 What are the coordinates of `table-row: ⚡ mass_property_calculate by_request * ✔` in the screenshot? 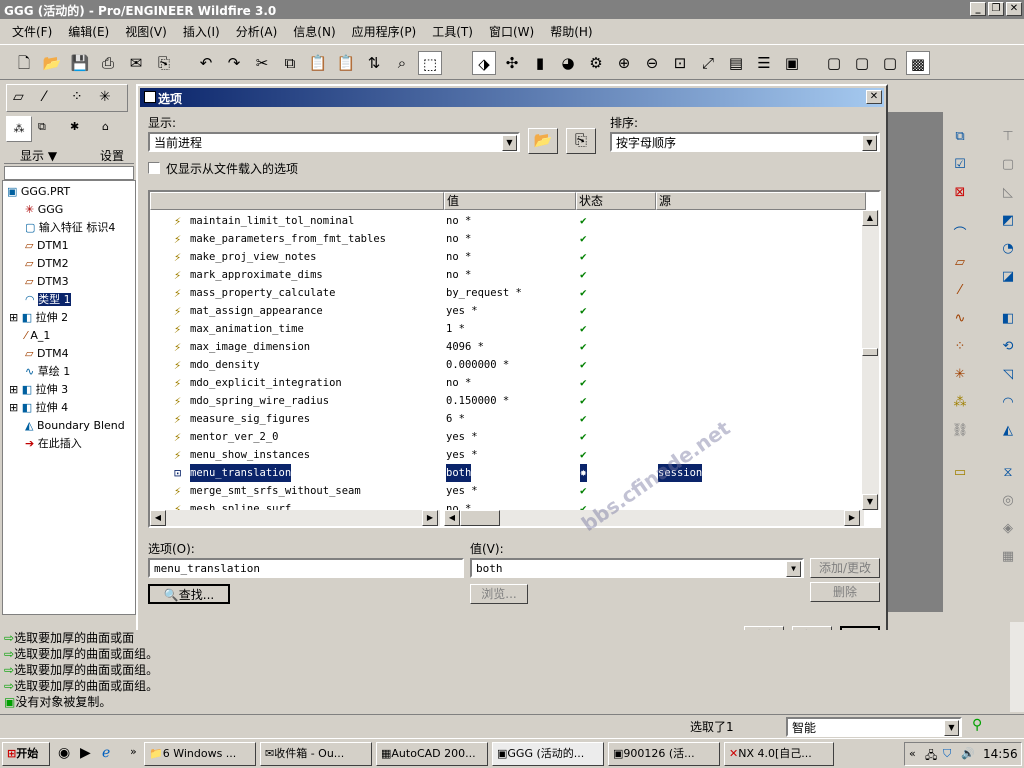 It's located at (507, 293).